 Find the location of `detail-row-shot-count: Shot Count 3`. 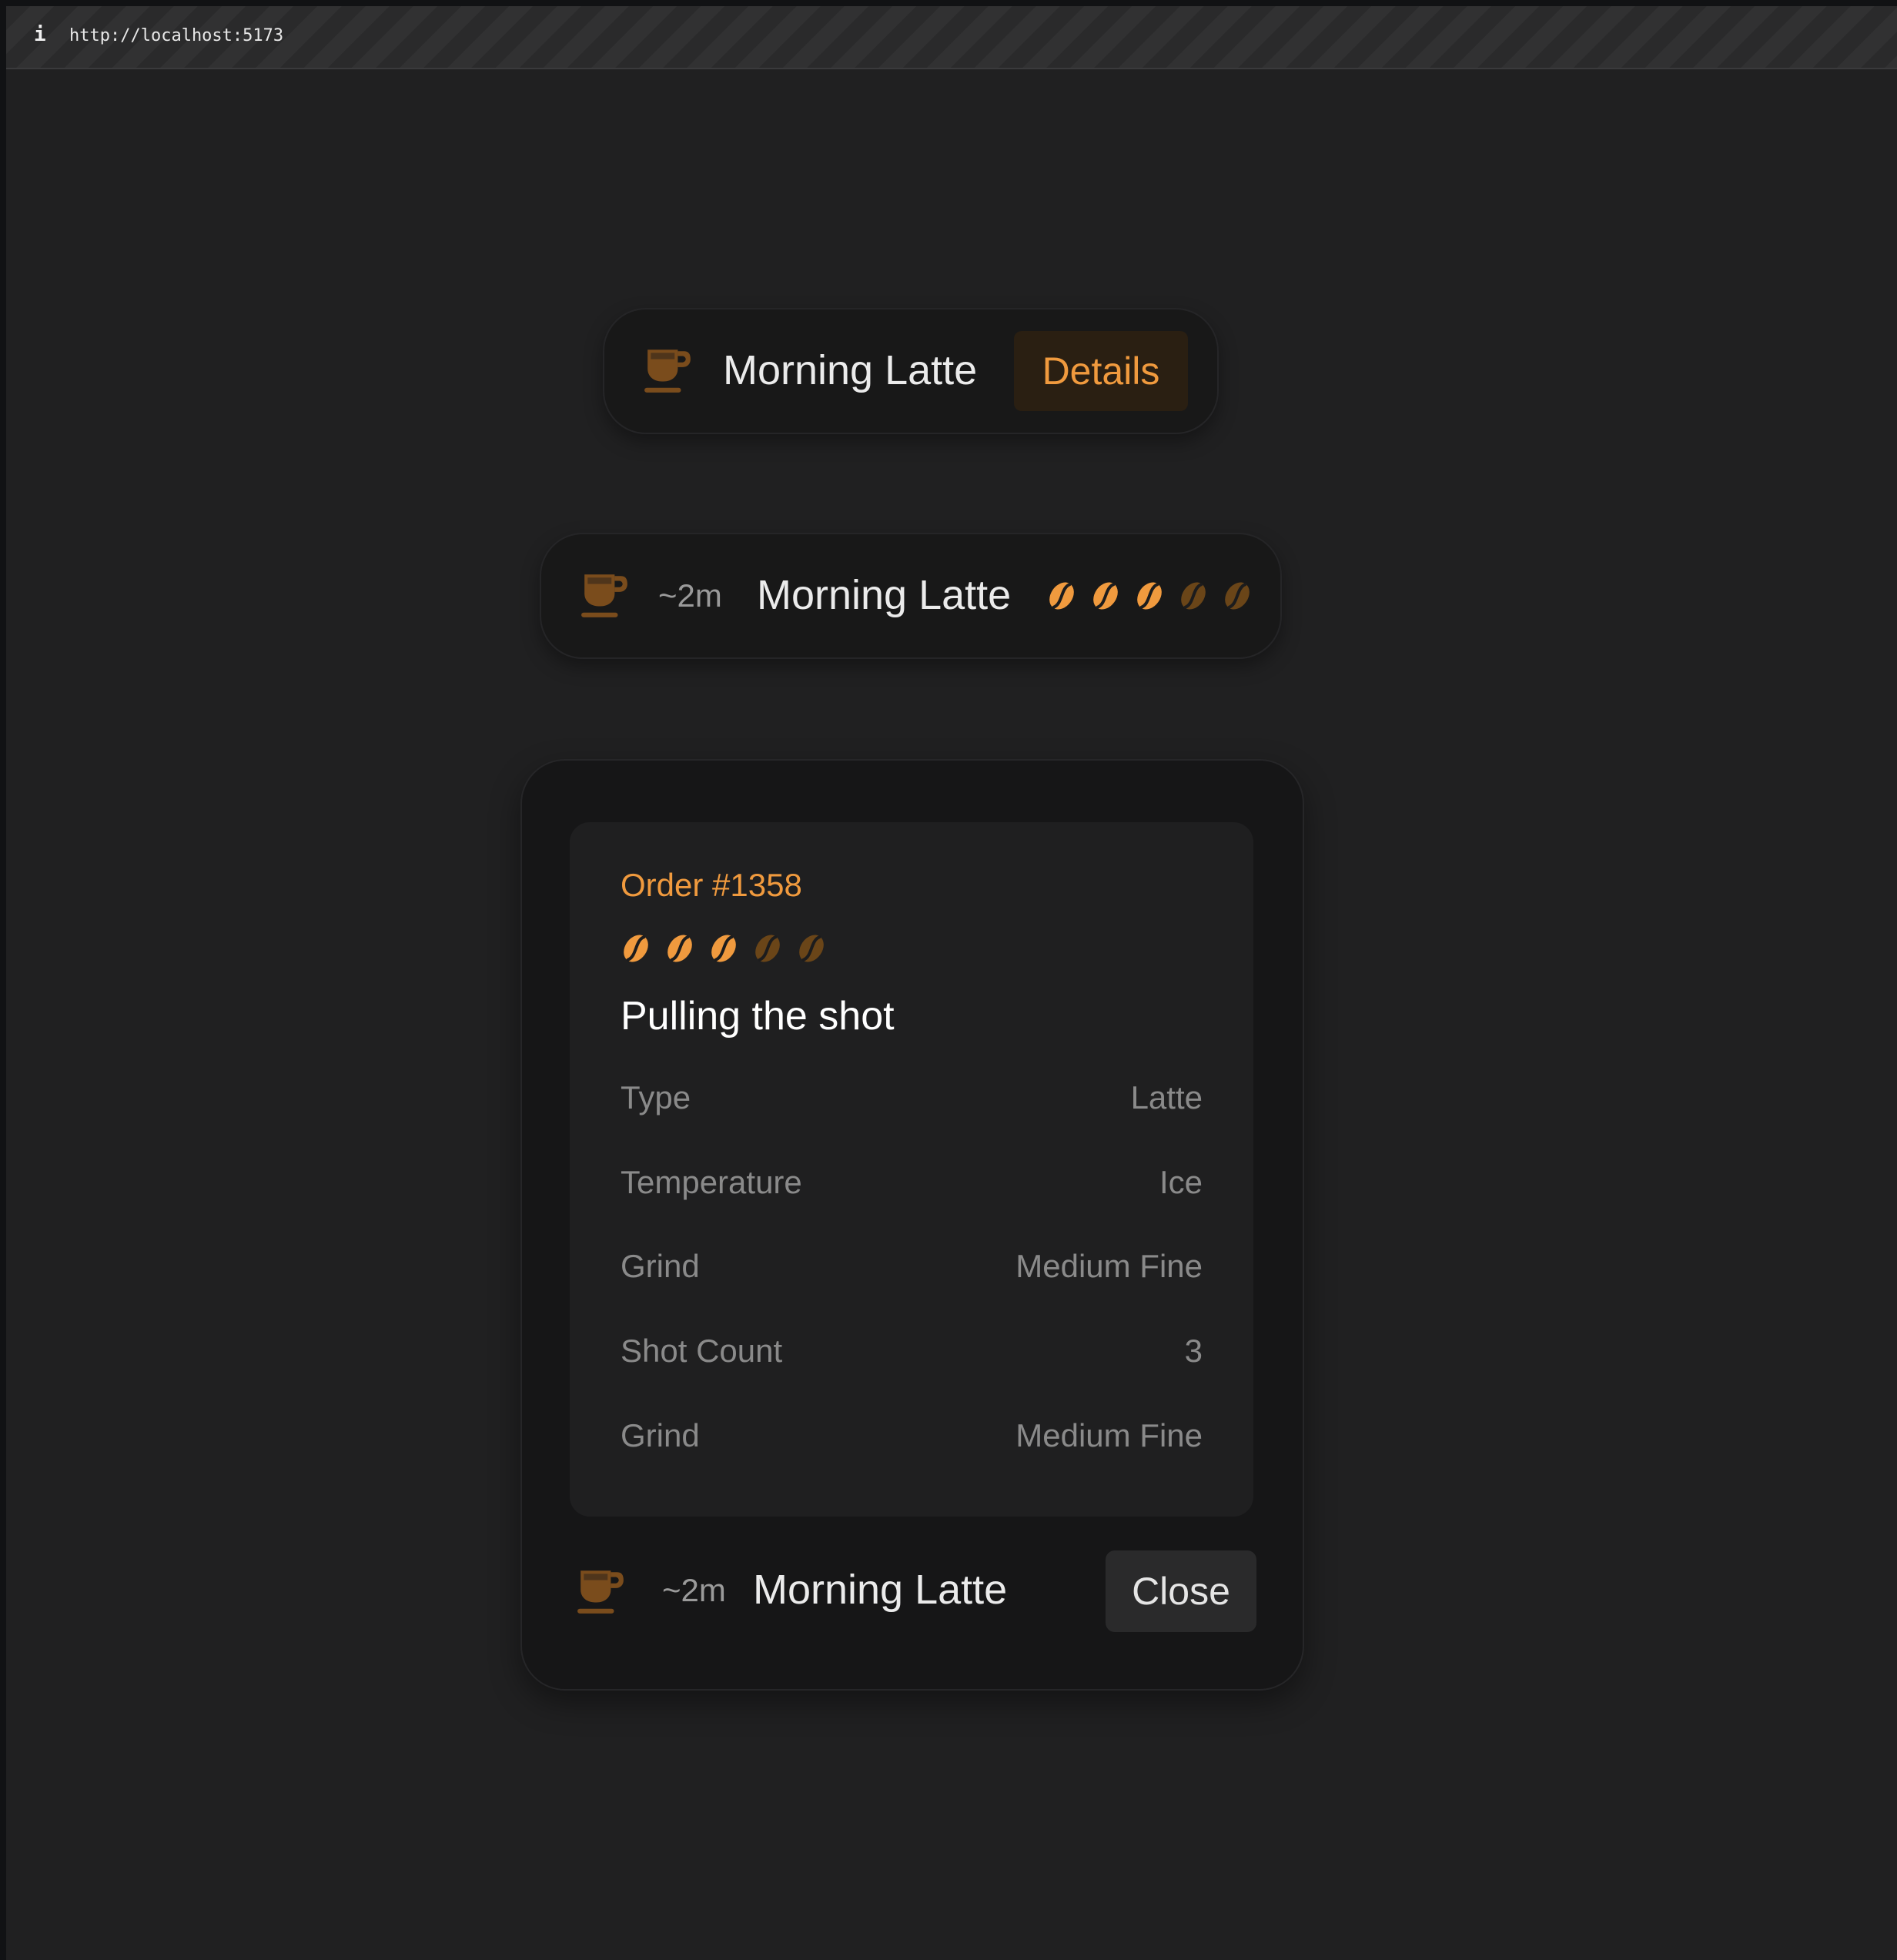

detail-row-shot-count: Shot Count 3 is located at coordinates (912, 1356).